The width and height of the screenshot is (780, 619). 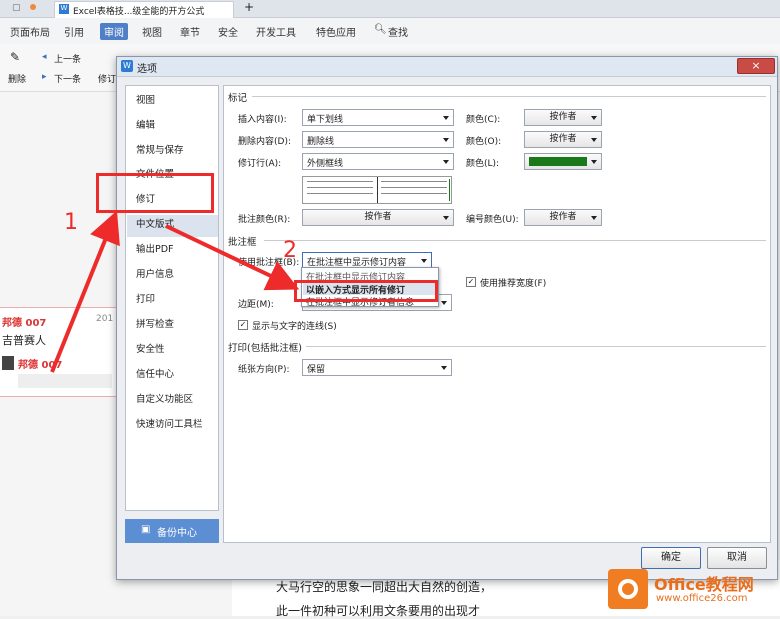 What do you see at coordinates (232, 257) in the screenshot?
I see `arrow-to-inline-option` at bounding box center [232, 257].